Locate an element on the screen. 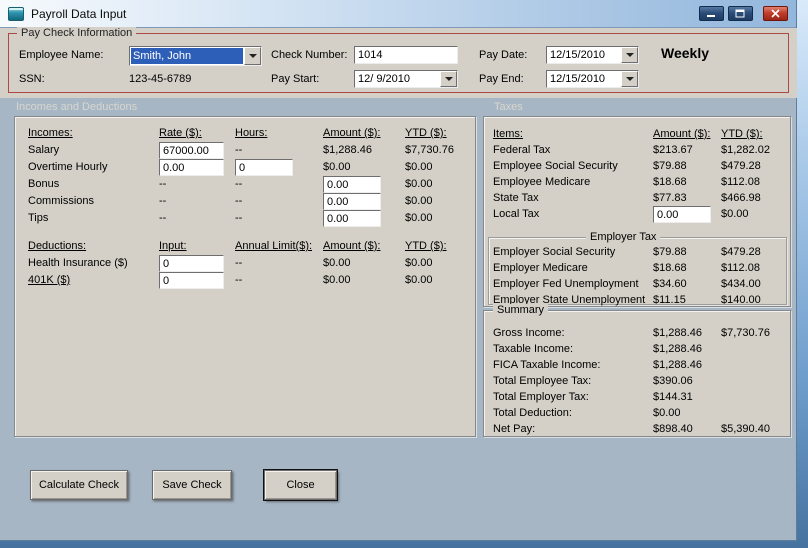 This screenshot has height=548, width=808. summary-row-total-employee-tax: Total Employee Tax: $390.06 is located at coordinates (637, 383).